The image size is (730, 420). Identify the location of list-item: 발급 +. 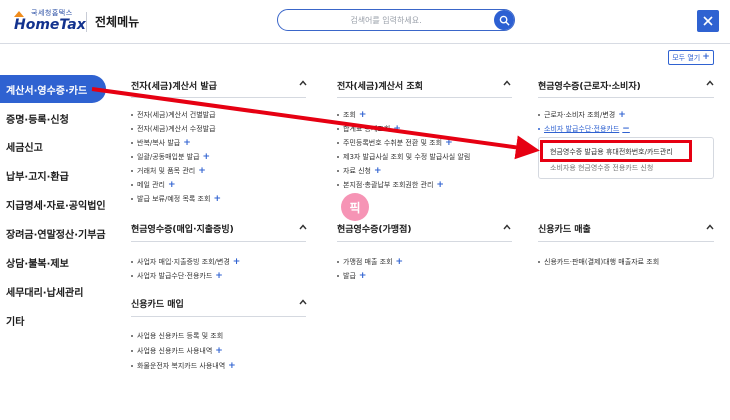
(351, 276).